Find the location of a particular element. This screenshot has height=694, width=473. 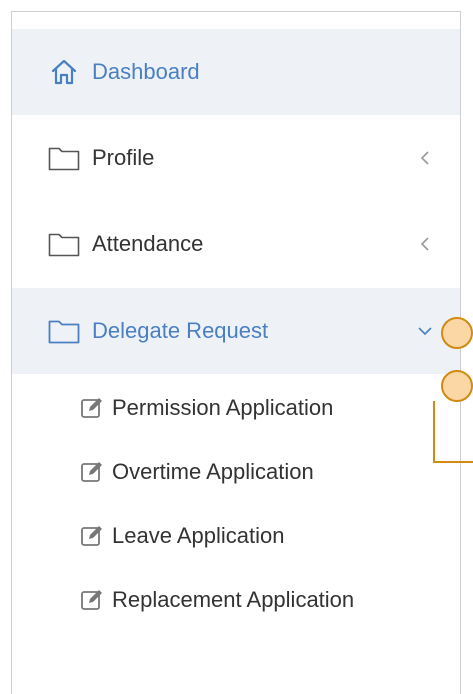

submenu-label: Leave Application is located at coordinates (198, 535).